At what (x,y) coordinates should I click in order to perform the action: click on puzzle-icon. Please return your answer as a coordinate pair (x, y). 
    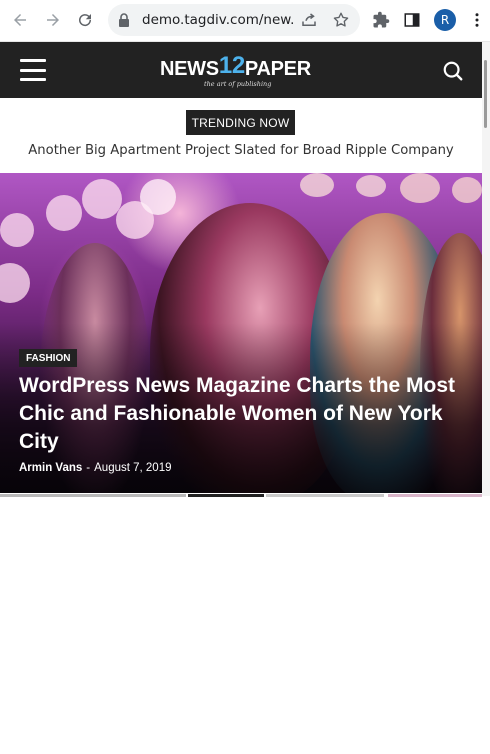
    Looking at the image, I should click on (381, 19).